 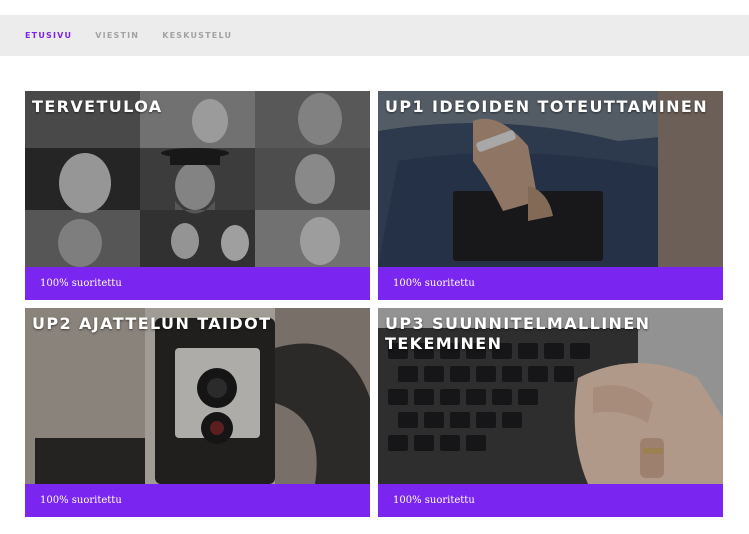 I want to click on card-title: TERVETULOA, so click(x=97, y=106).